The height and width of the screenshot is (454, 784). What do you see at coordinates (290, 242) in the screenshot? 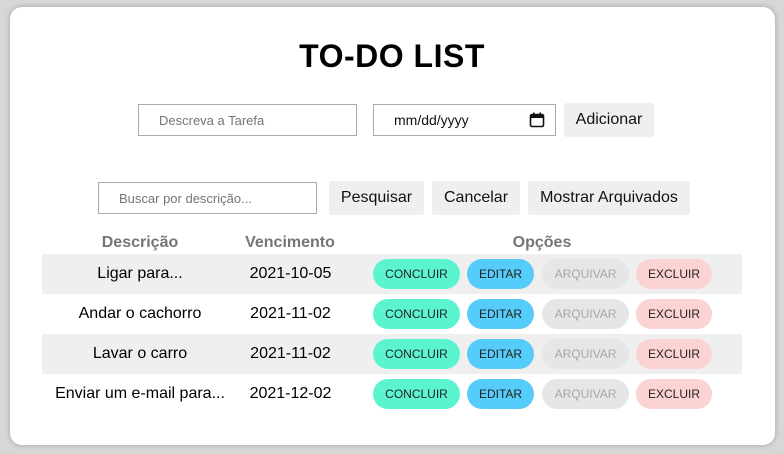
I see `header-due-date: Vencimento` at bounding box center [290, 242].